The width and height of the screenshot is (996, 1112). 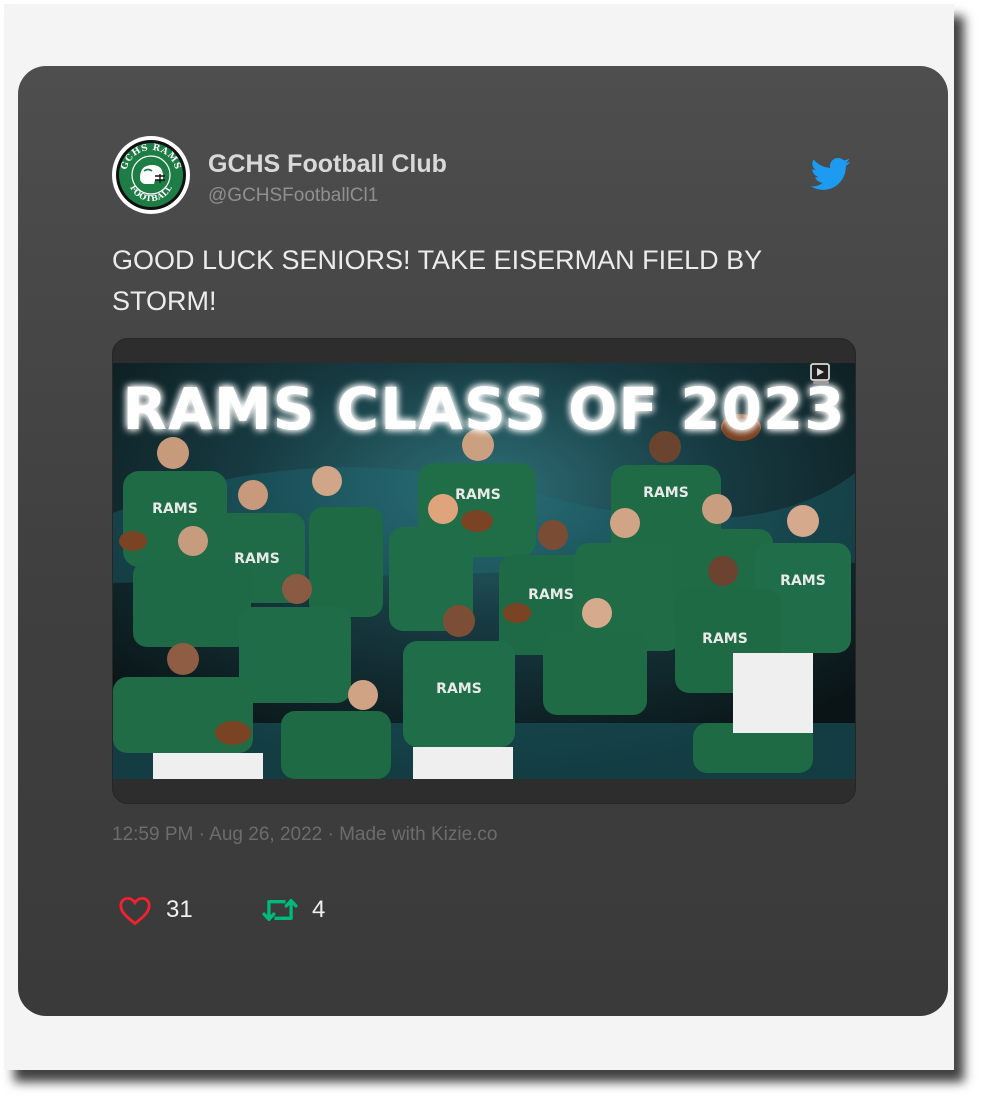 I want to click on retweet-count: 4, so click(x=319, y=909).